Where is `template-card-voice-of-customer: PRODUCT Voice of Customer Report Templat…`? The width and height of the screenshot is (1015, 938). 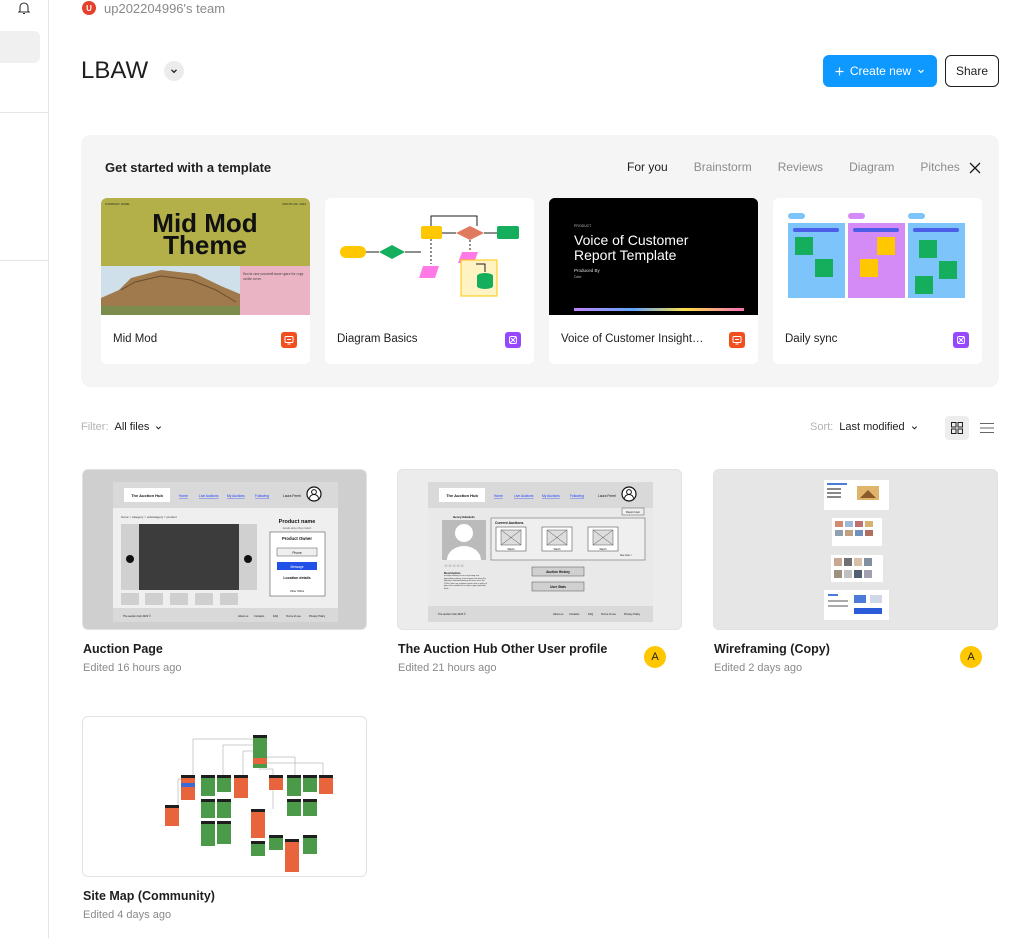
template-card-voice-of-customer: PRODUCT Voice of Customer Report Templat… is located at coordinates (653, 281).